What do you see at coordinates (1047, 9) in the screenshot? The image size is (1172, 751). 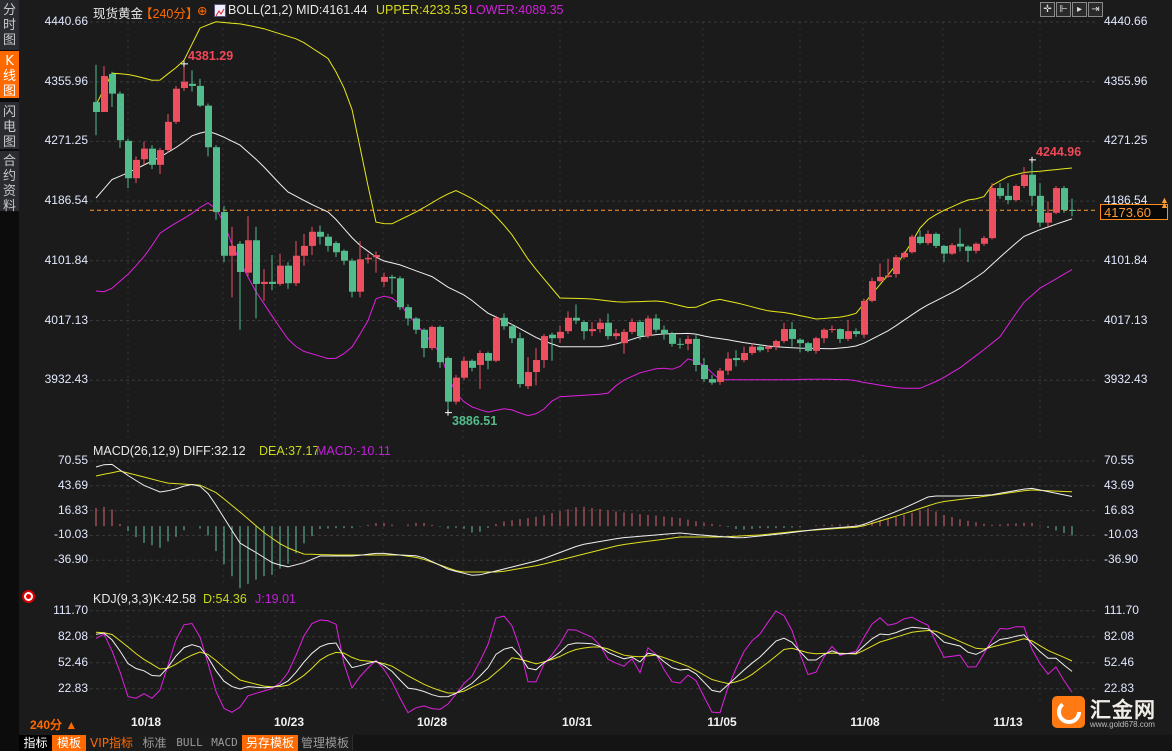 I see `crosshair-icon: ✛` at bounding box center [1047, 9].